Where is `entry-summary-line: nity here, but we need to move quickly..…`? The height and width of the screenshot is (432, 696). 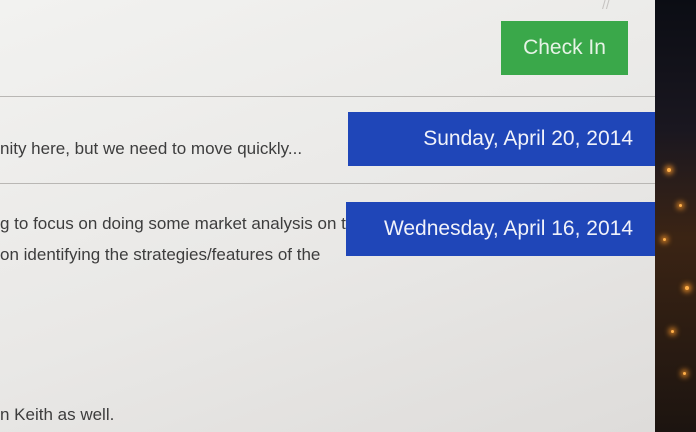 entry-summary-line: nity here, but we need to move quickly..… is located at coordinates (151, 148).